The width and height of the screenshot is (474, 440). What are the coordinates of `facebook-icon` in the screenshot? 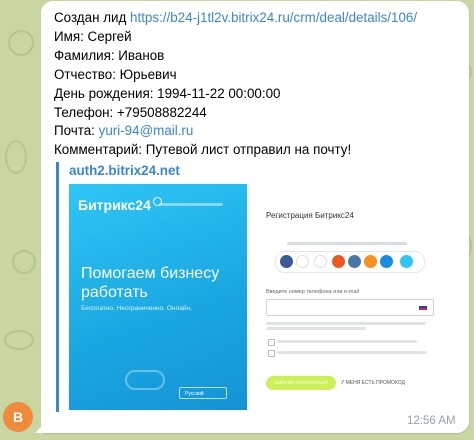 It's located at (286, 261).